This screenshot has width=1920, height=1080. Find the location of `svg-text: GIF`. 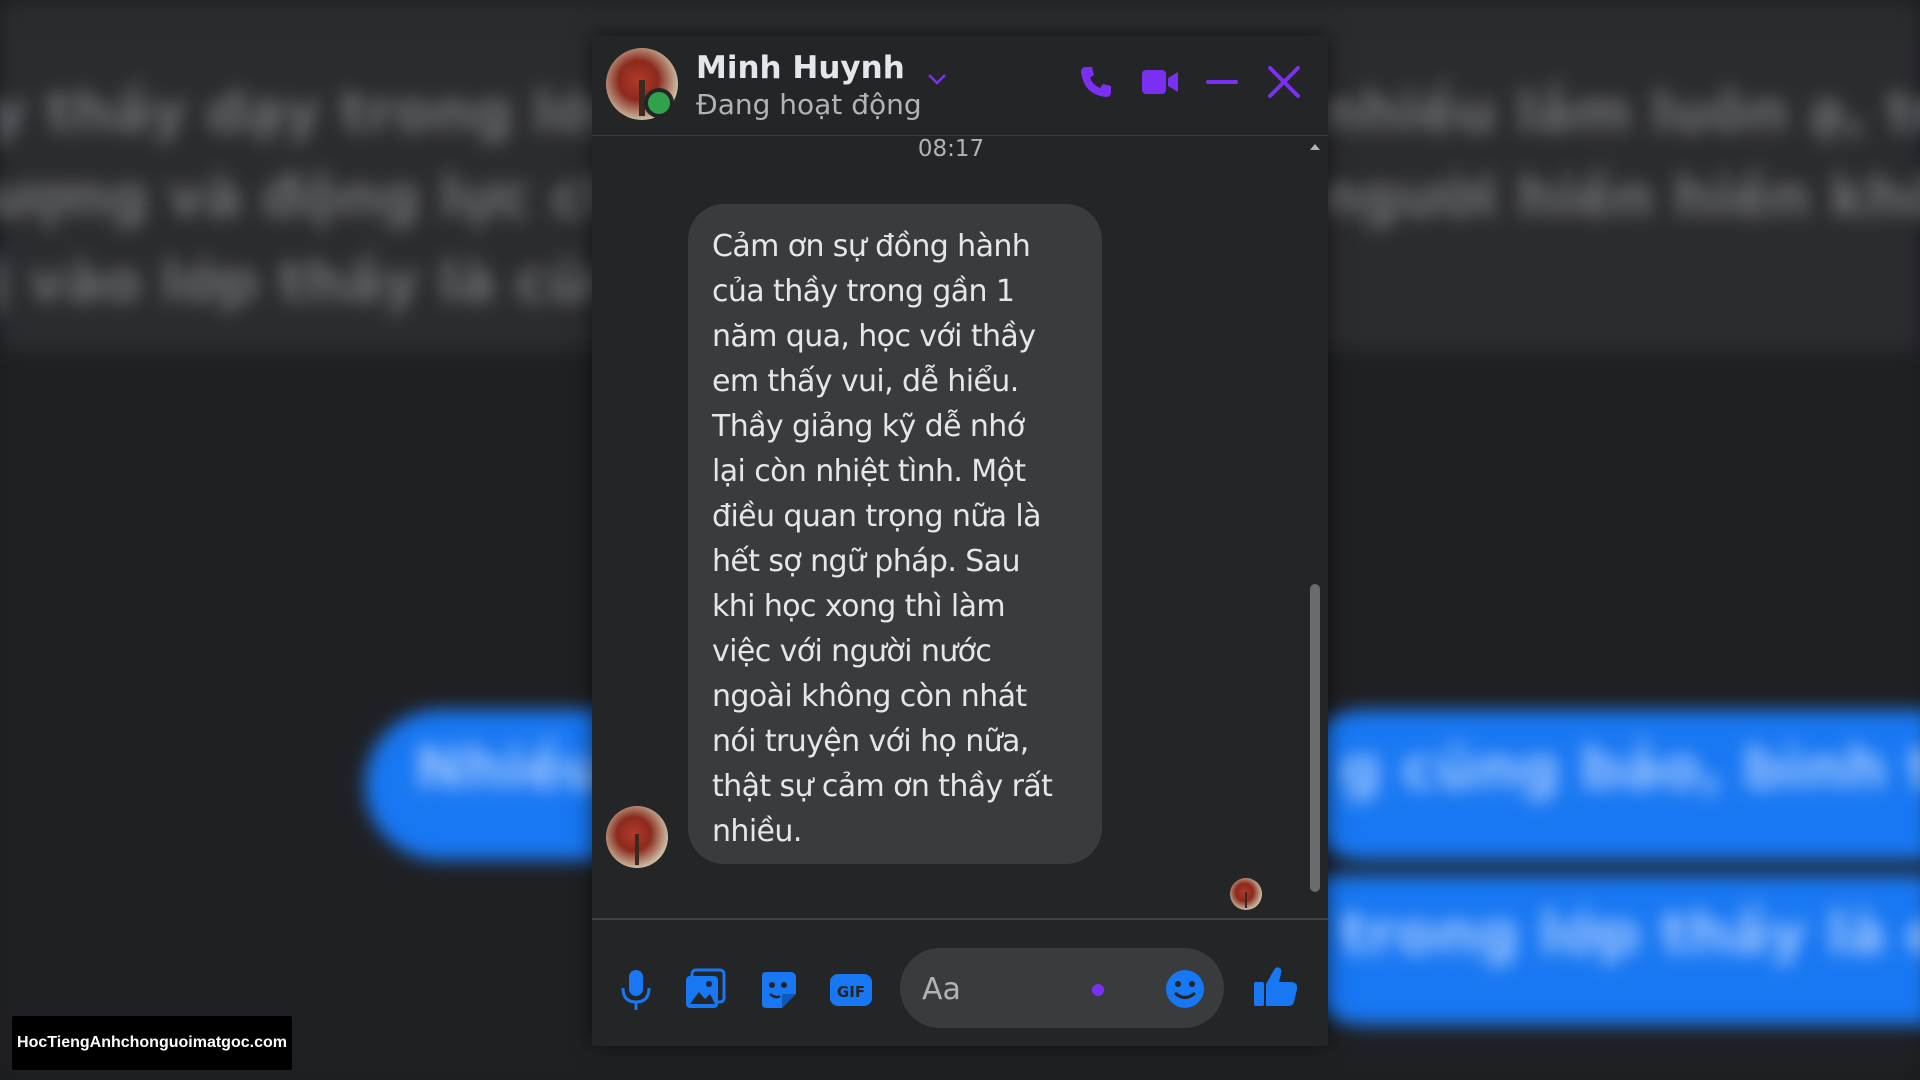

svg-text: GIF is located at coordinates (851, 992).